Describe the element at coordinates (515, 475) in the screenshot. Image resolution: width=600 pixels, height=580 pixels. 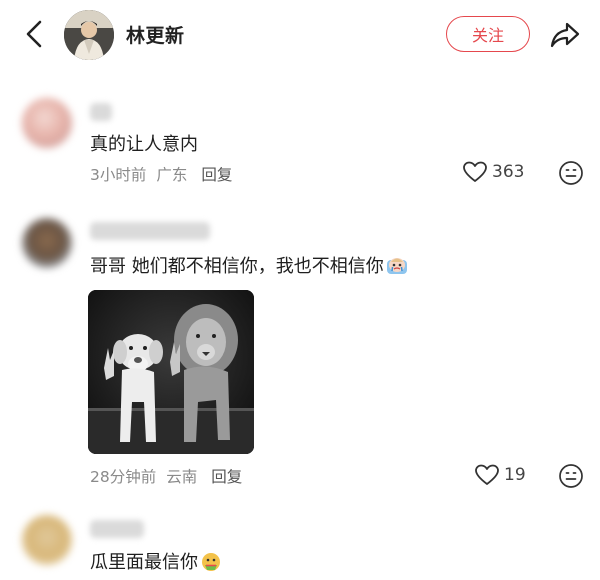
I see `like-count: 19` at that location.